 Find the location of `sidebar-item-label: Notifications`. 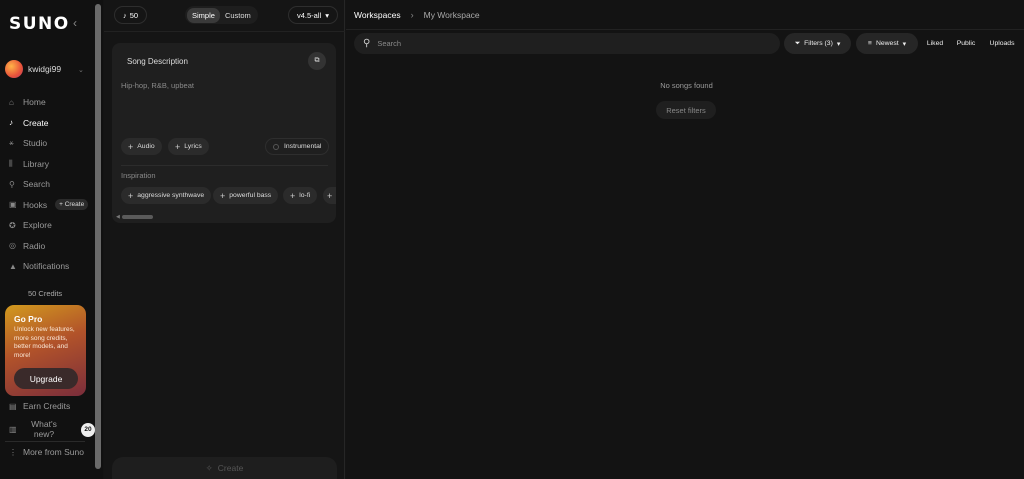

sidebar-item-label: Notifications is located at coordinates (46, 266).